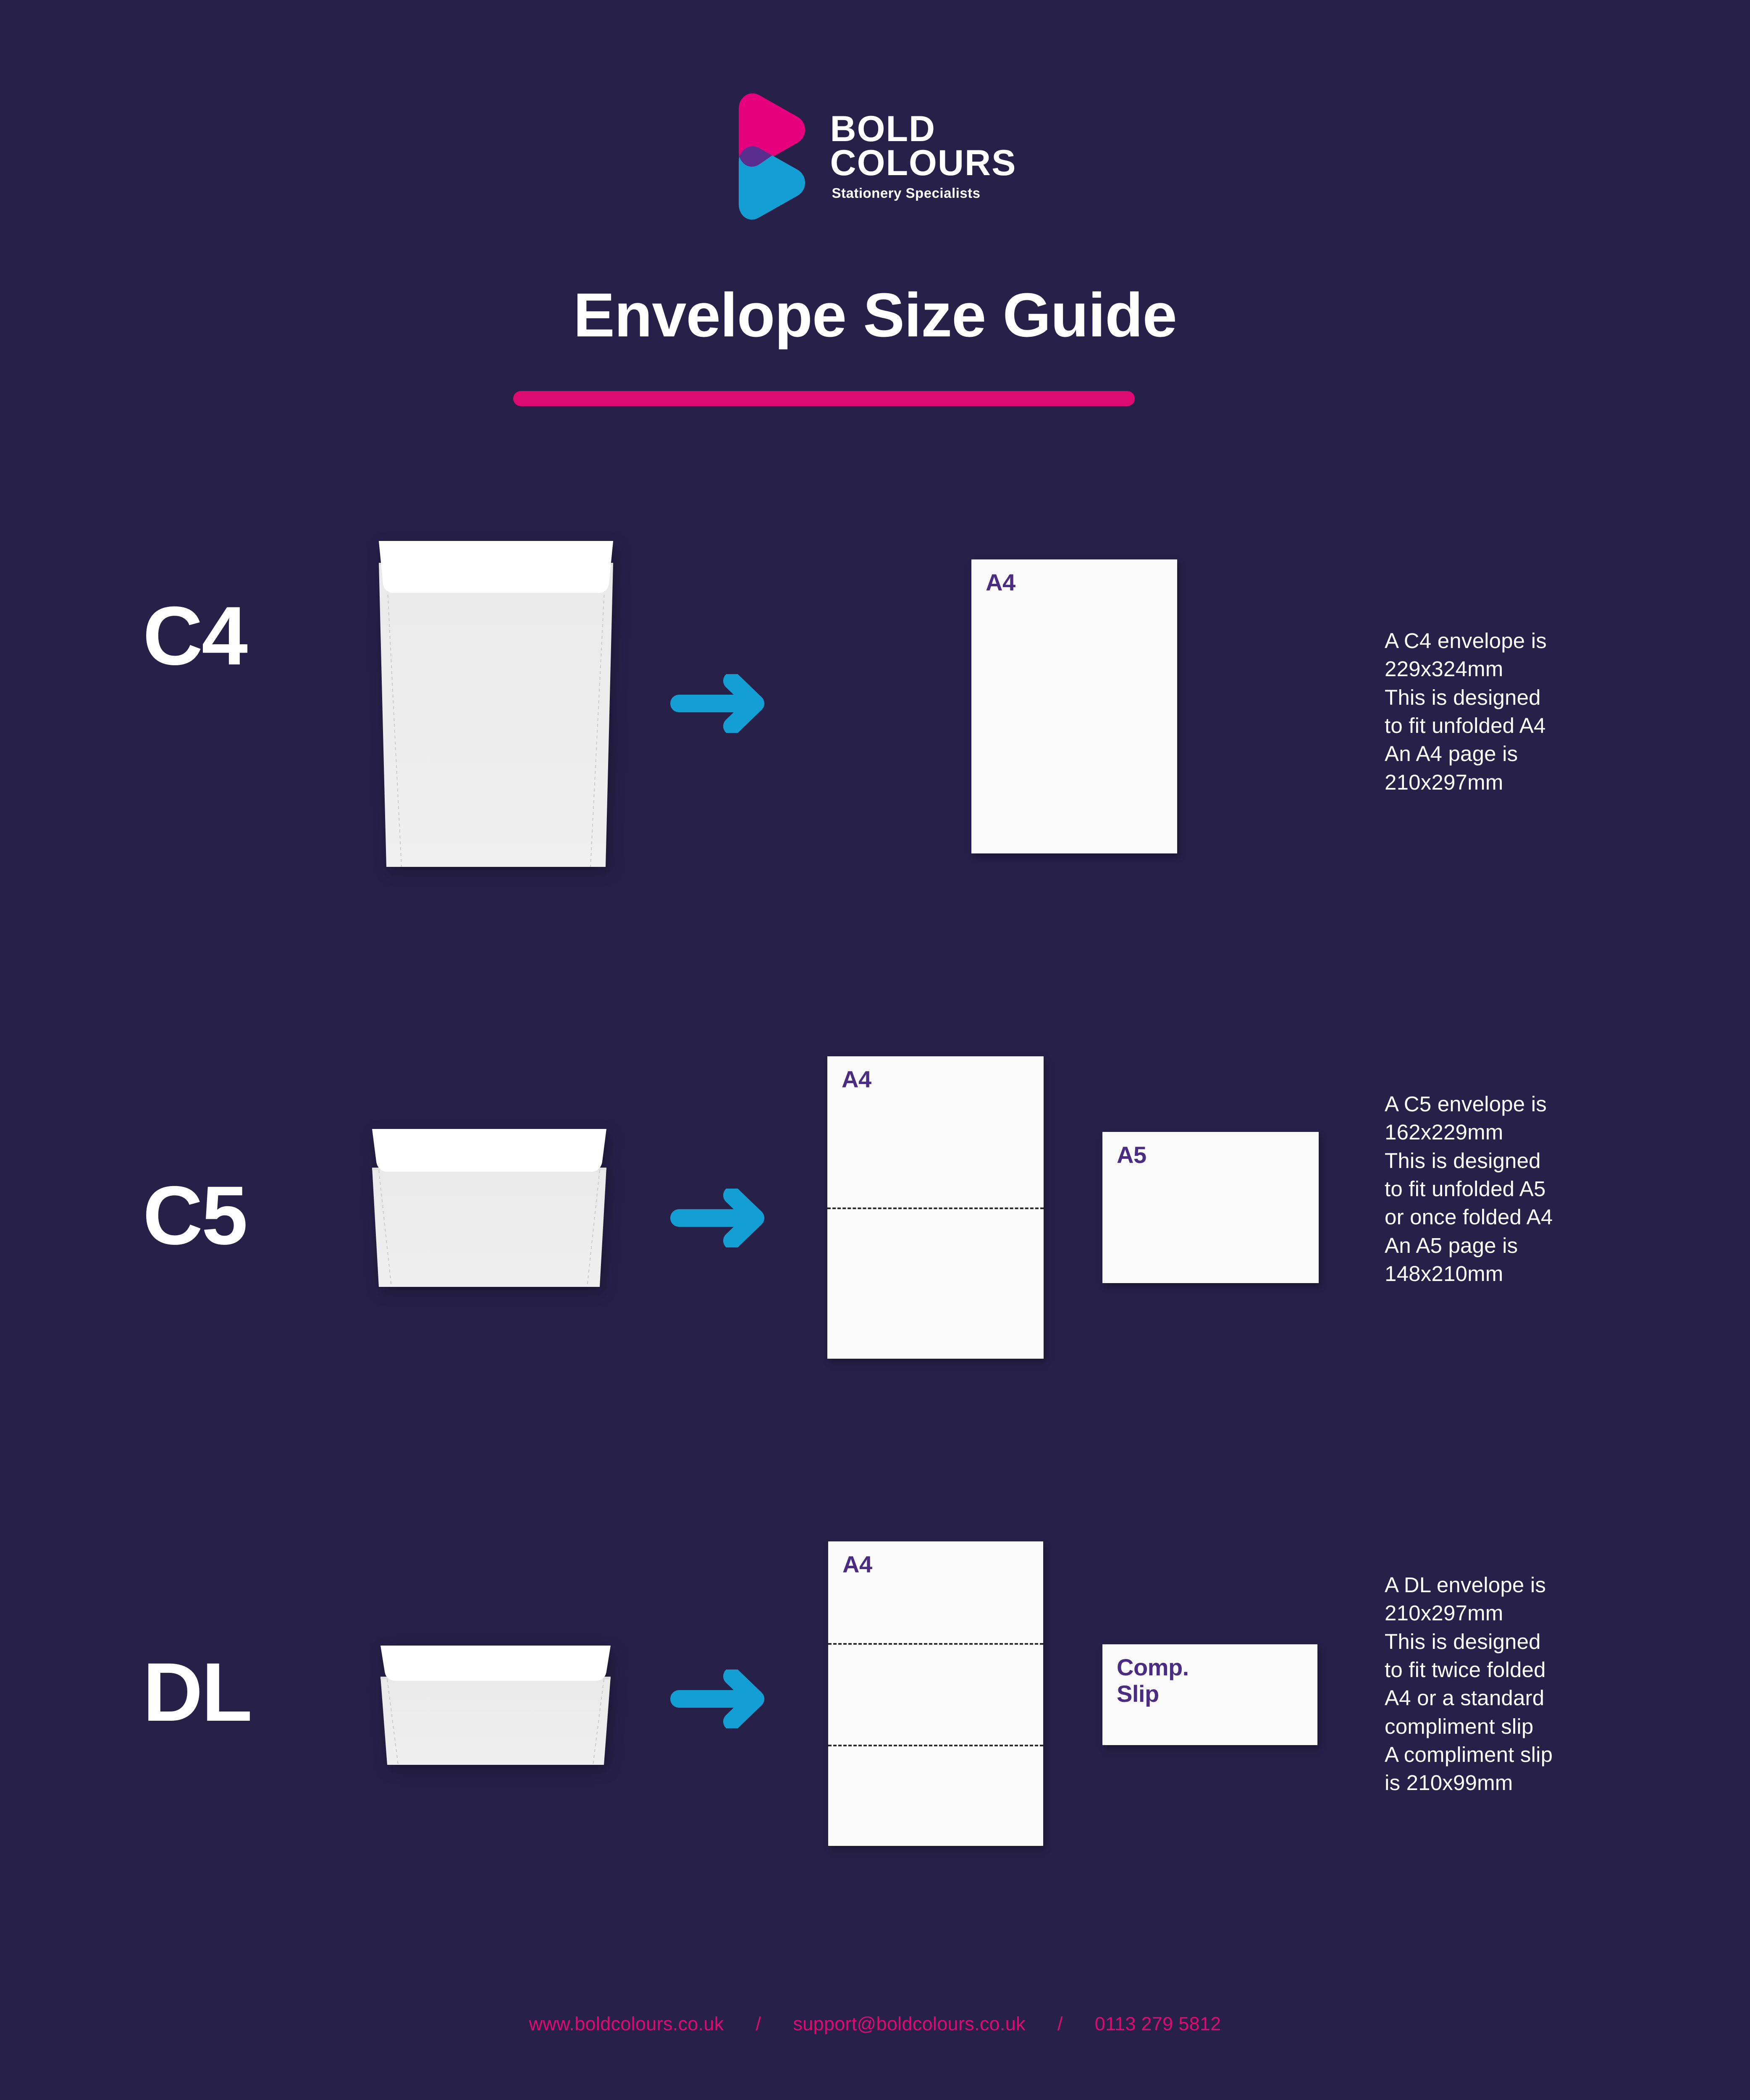 Image resolution: width=1750 pixels, height=2100 pixels. Describe the element at coordinates (1132, 1155) in the screenshot. I see `paper-label: A5` at that location.